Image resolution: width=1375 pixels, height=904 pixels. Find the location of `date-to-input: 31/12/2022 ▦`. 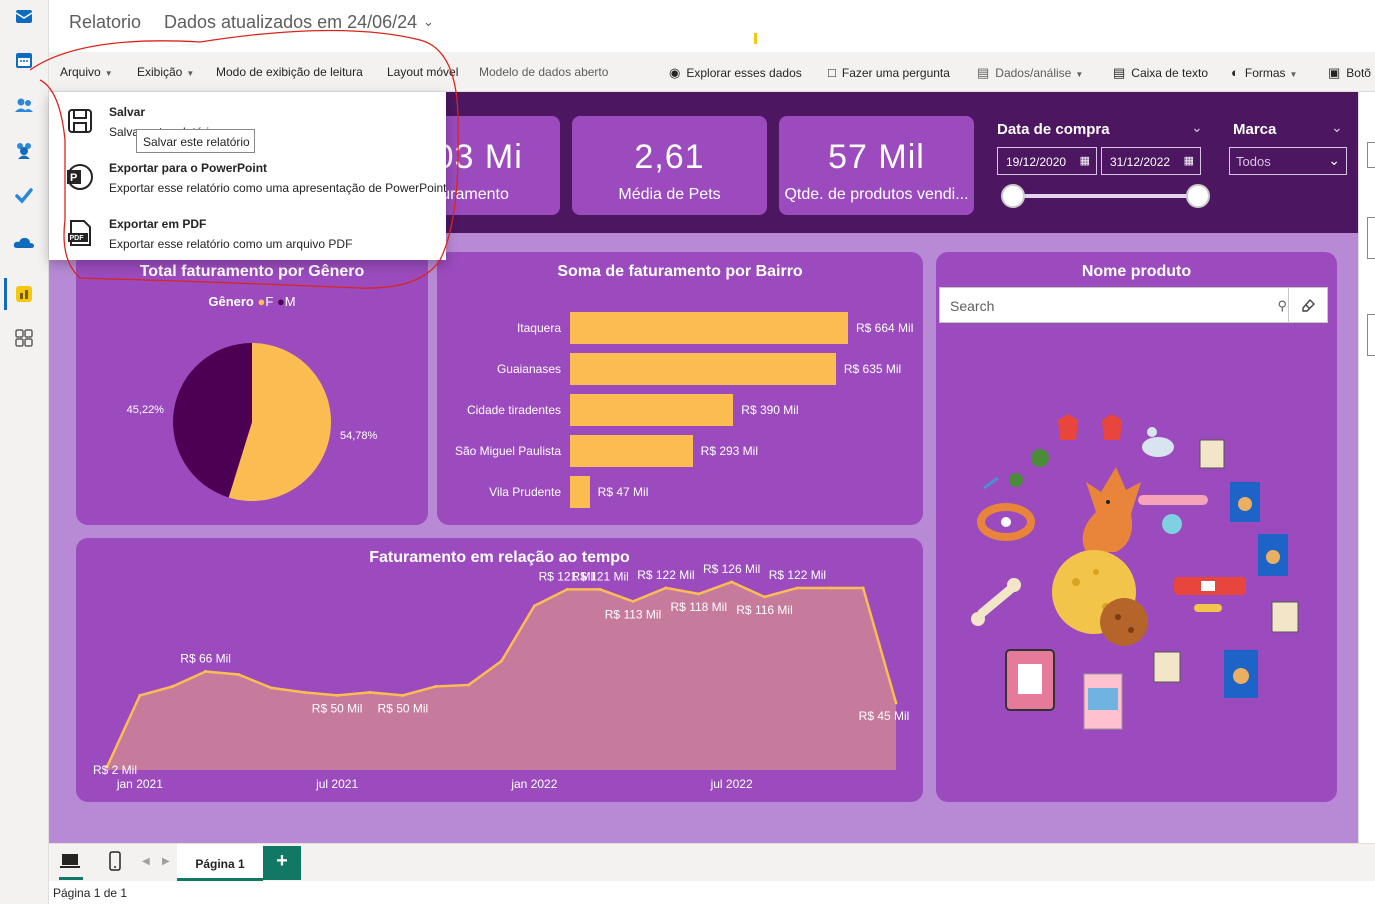

date-to-input: 31/12/2022 ▦ is located at coordinates (1151, 161).